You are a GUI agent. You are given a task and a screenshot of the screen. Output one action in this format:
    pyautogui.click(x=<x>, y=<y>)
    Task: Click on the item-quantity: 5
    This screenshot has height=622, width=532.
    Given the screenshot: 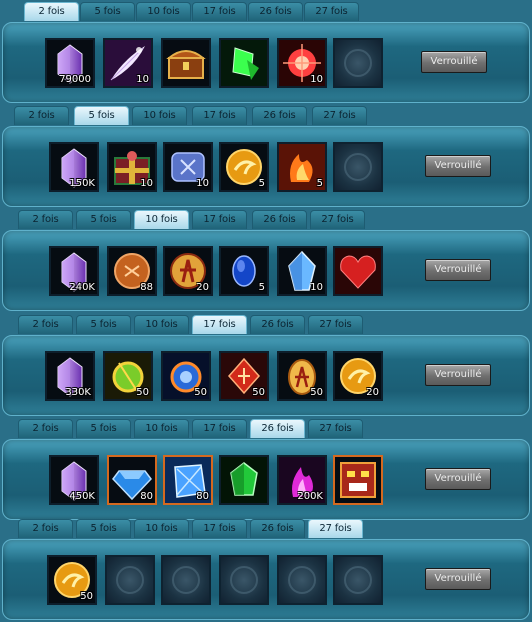 What is the action you would take?
    pyautogui.click(x=261, y=287)
    